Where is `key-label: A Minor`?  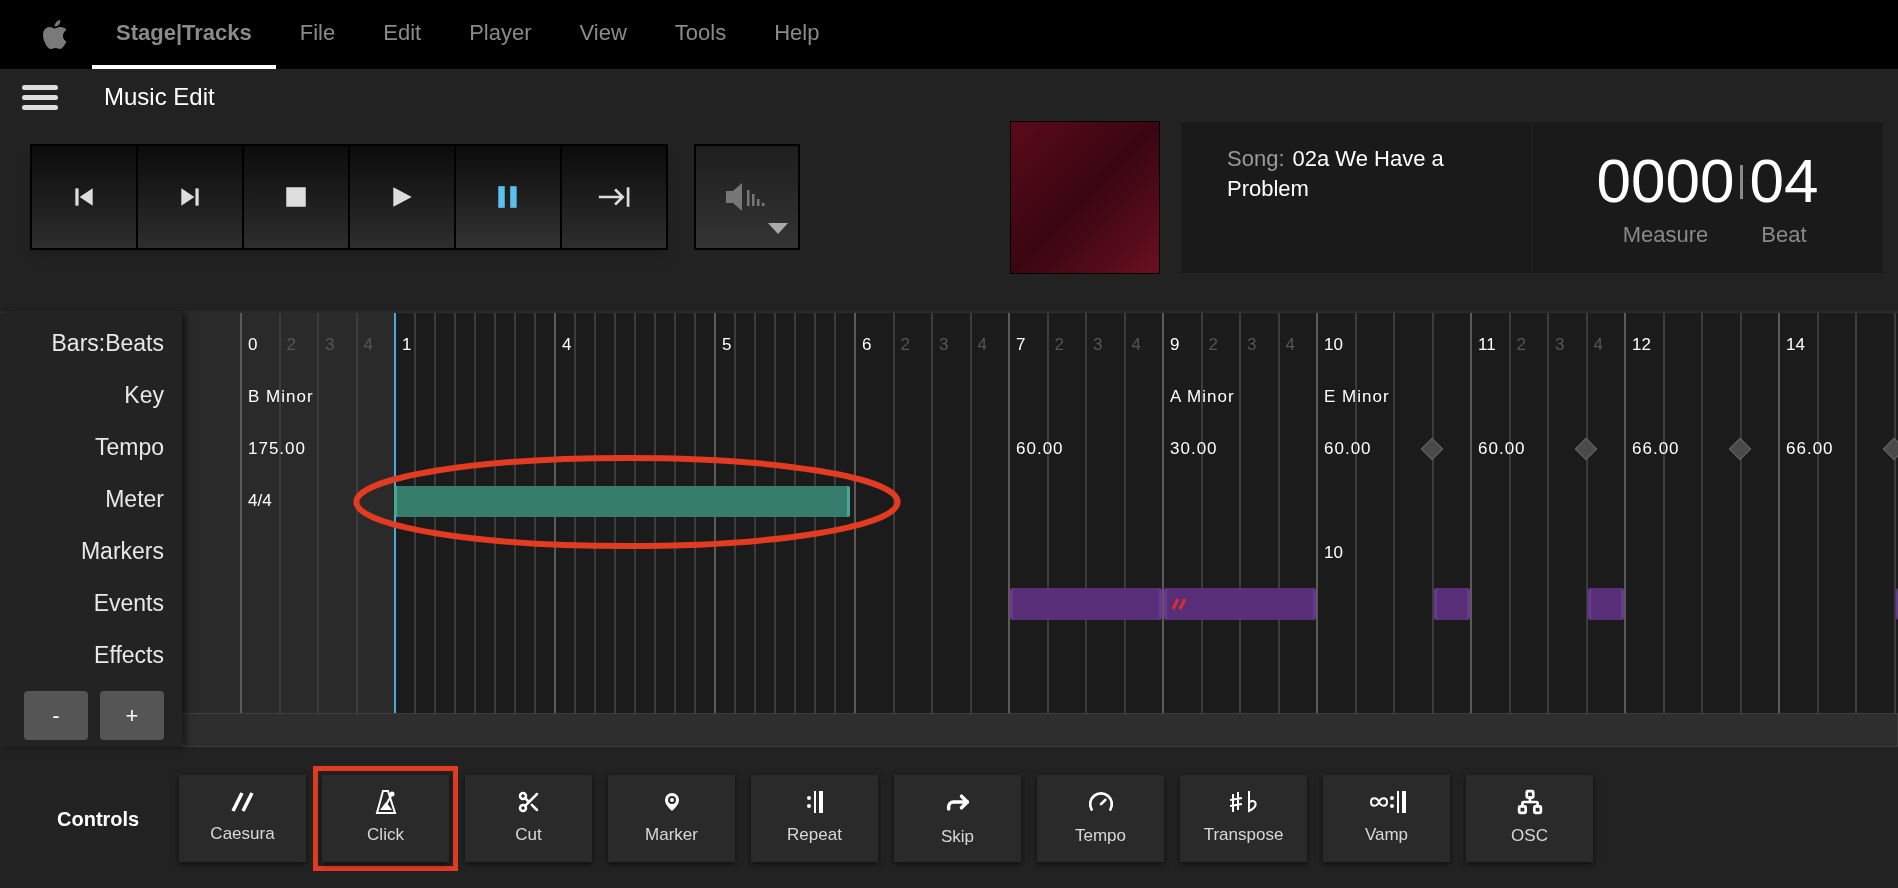
key-label: A Minor is located at coordinates (1202, 397).